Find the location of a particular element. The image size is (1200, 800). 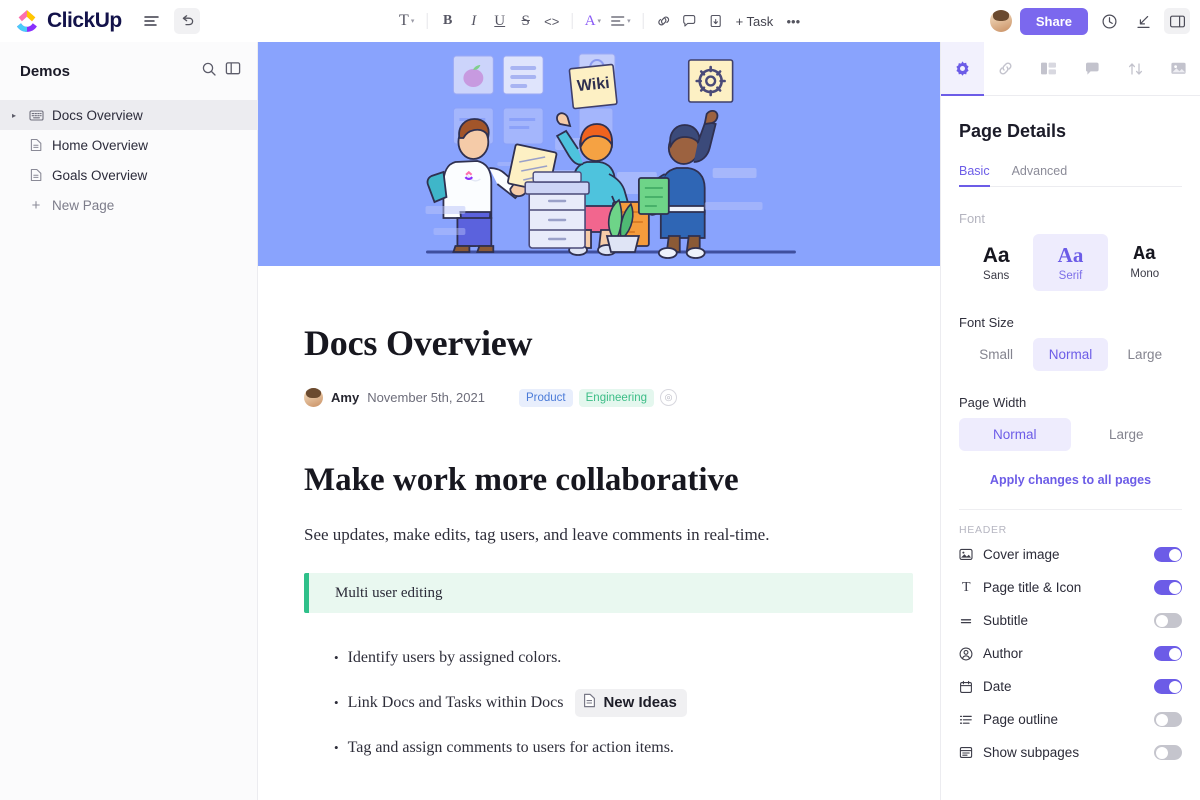

tab-relationships is located at coordinates (1005, 68).